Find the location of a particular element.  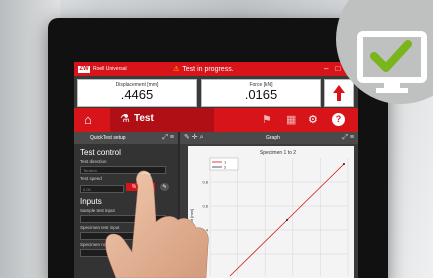

help-button: ? is located at coordinates (338, 119).